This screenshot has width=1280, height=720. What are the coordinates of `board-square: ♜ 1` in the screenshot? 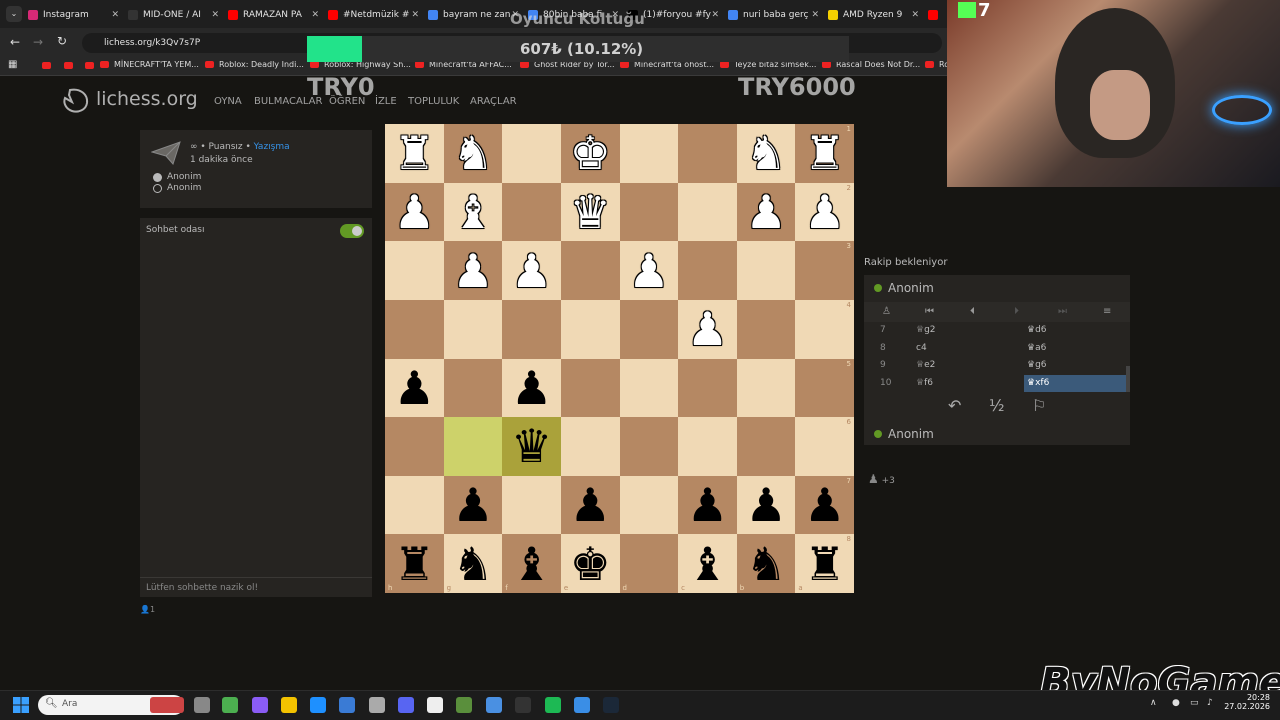 It's located at (824, 153).